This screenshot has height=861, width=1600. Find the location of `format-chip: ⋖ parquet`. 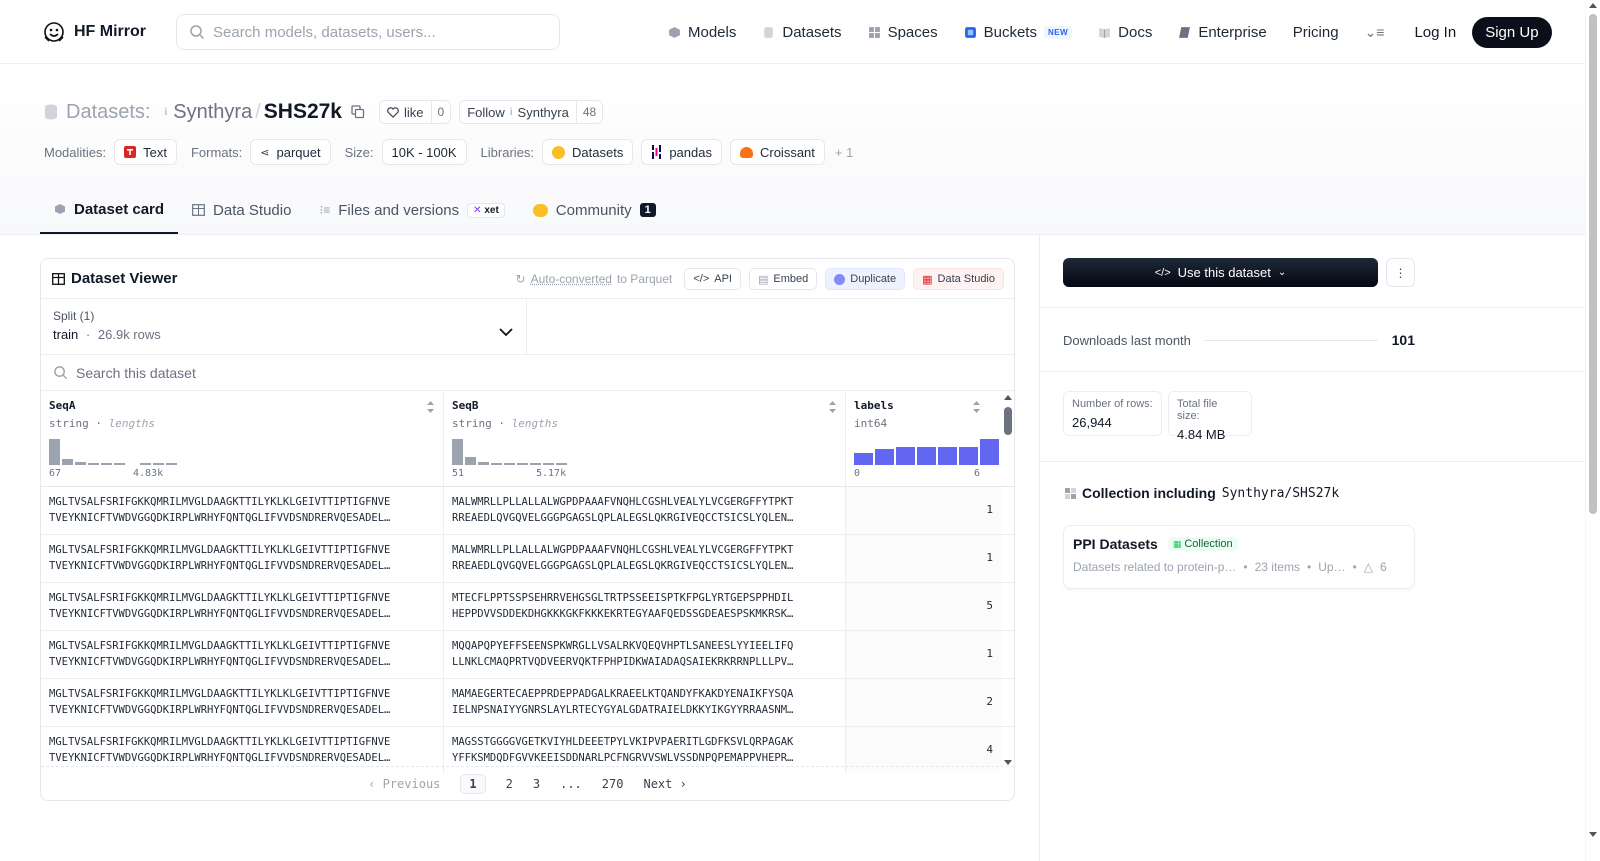

format-chip: ⋖ parquet is located at coordinates (290, 152).